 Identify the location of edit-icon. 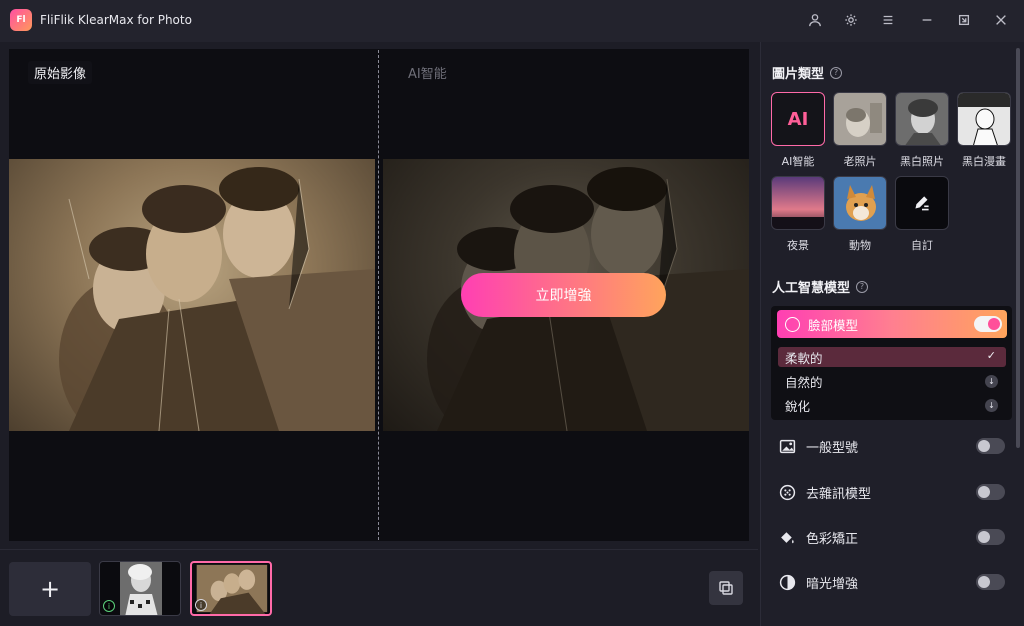
(922, 203).